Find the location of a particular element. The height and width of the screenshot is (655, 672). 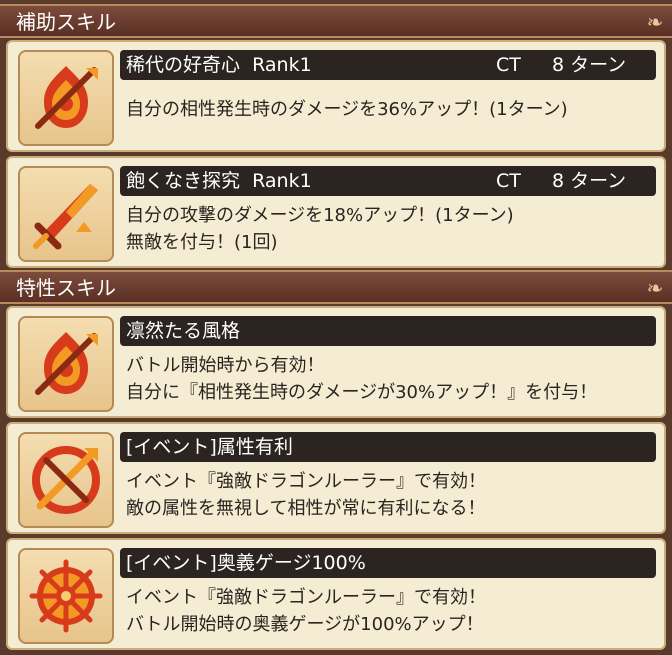

description-line: 無敵を付与！(1回) is located at coordinates (202, 242).